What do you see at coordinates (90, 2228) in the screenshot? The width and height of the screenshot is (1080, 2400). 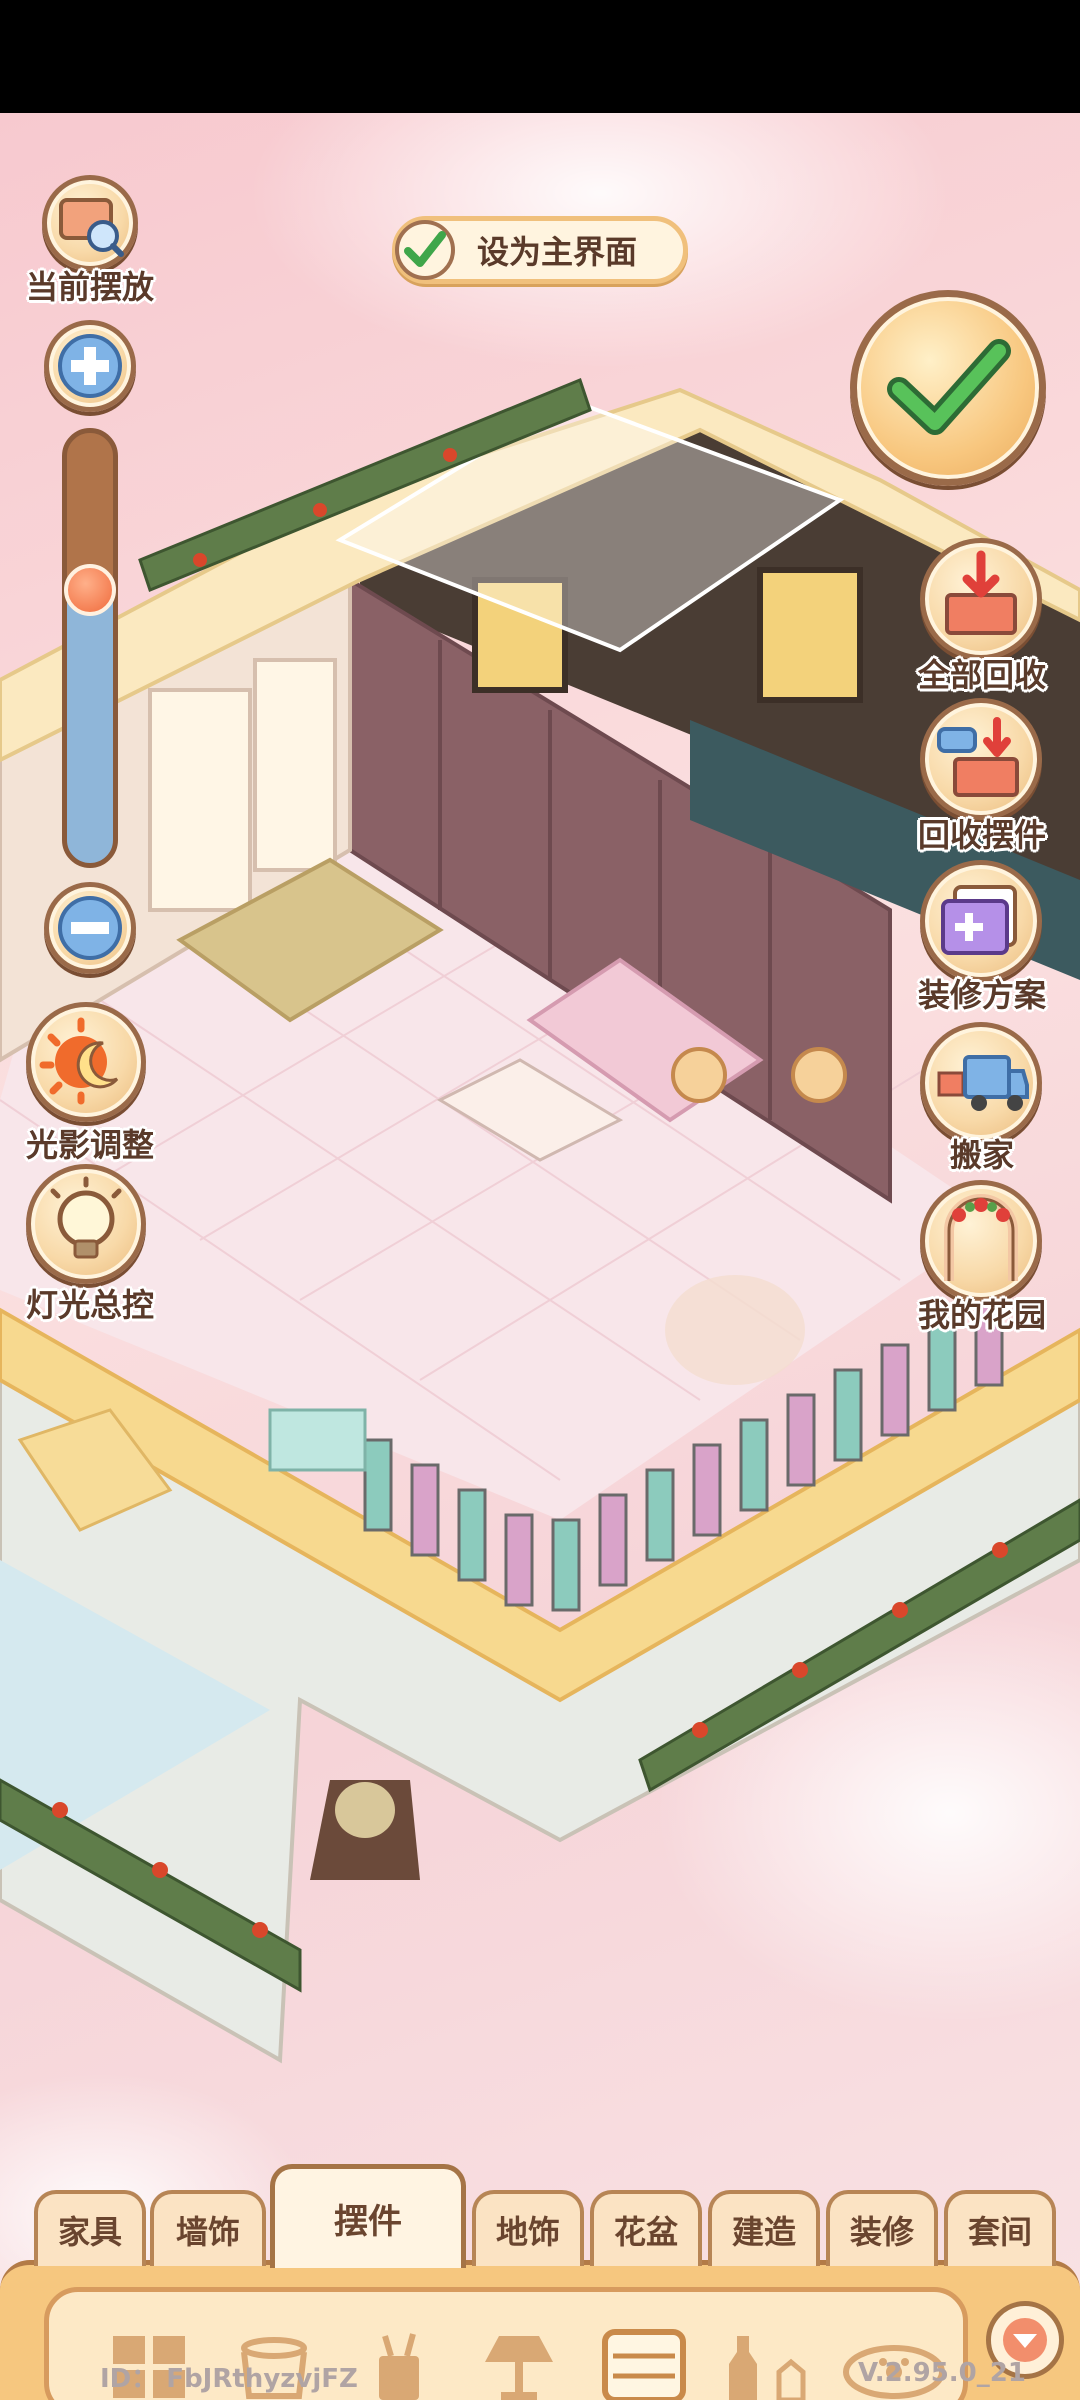 I see `tab-furniture: 家具` at bounding box center [90, 2228].